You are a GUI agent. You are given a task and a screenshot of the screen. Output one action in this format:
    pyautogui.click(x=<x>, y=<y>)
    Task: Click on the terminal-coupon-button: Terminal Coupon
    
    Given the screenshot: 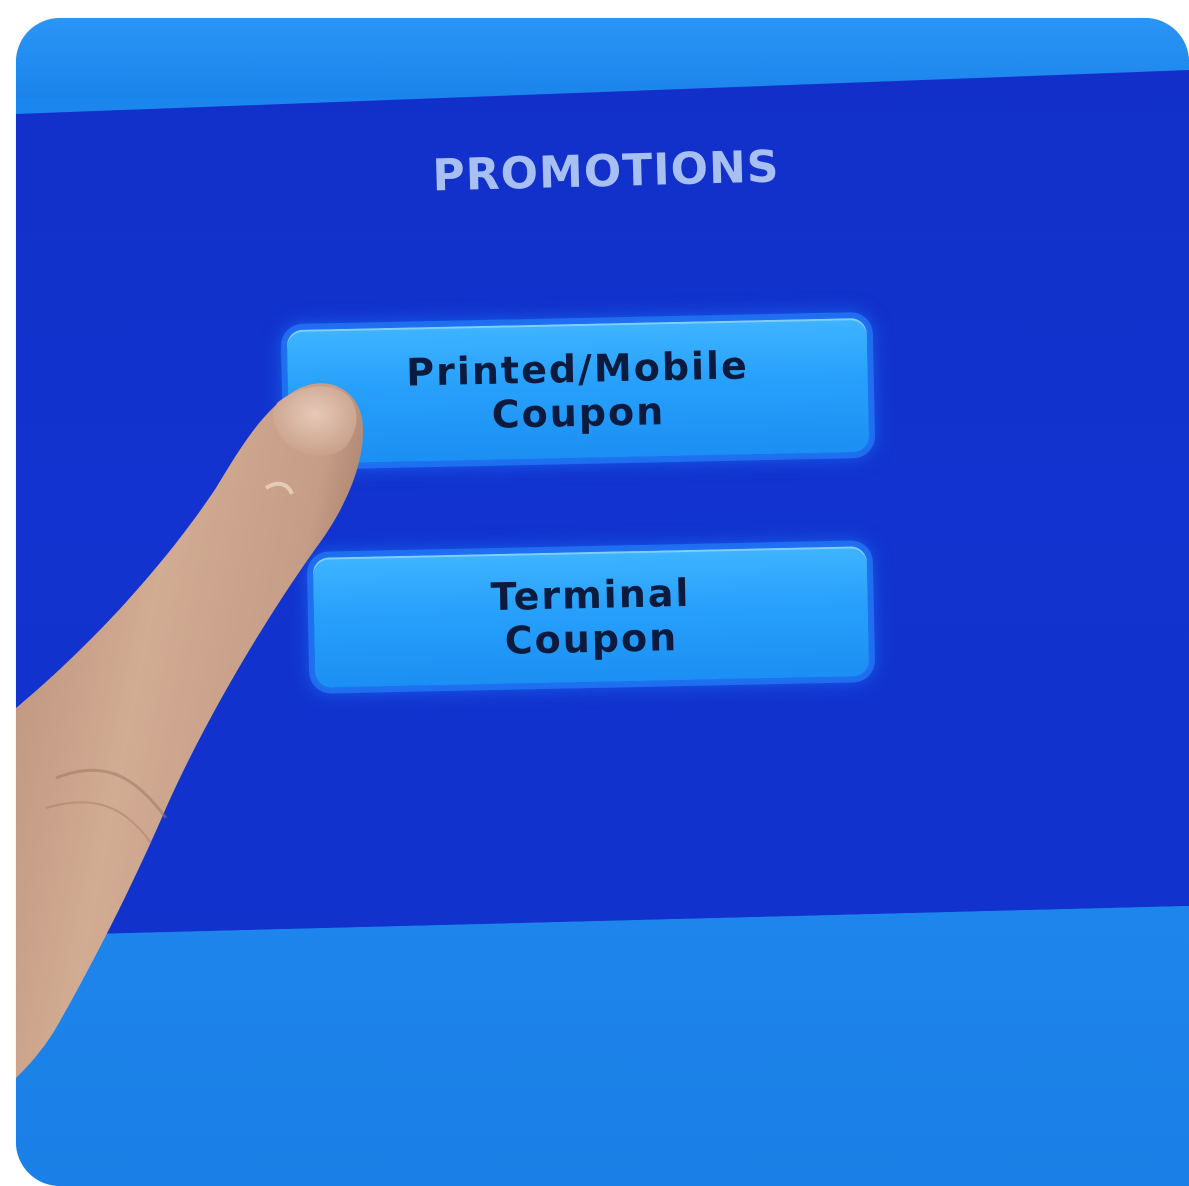 What is the action you would take?
    pyautogui.click(x=591, y=617)
    